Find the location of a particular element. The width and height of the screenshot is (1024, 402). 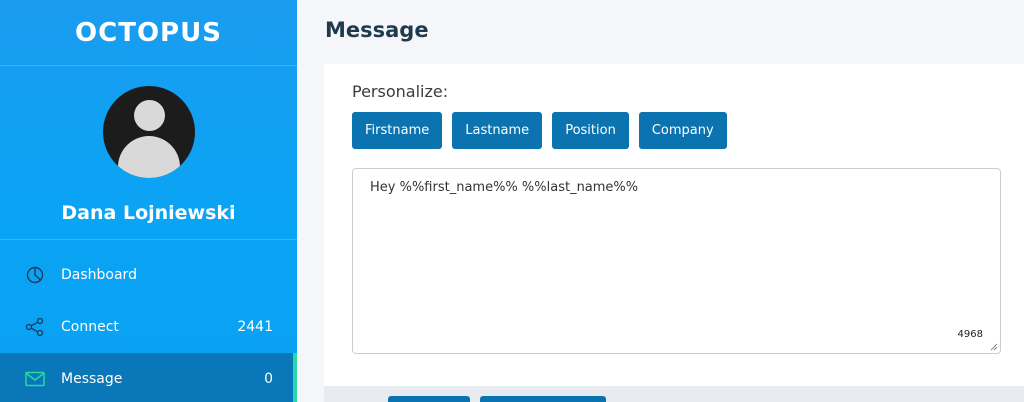

sidebar-item-label: Message is located at coordinates (92, 379).